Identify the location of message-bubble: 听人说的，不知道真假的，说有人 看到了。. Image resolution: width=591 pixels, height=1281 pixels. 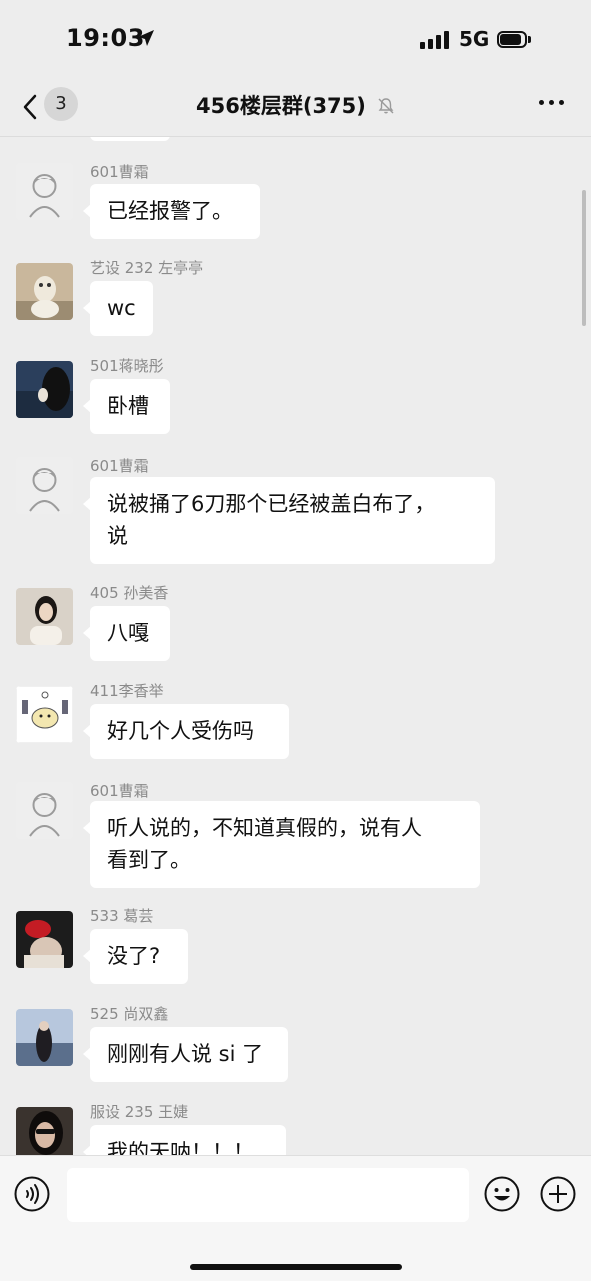
(281, 844).